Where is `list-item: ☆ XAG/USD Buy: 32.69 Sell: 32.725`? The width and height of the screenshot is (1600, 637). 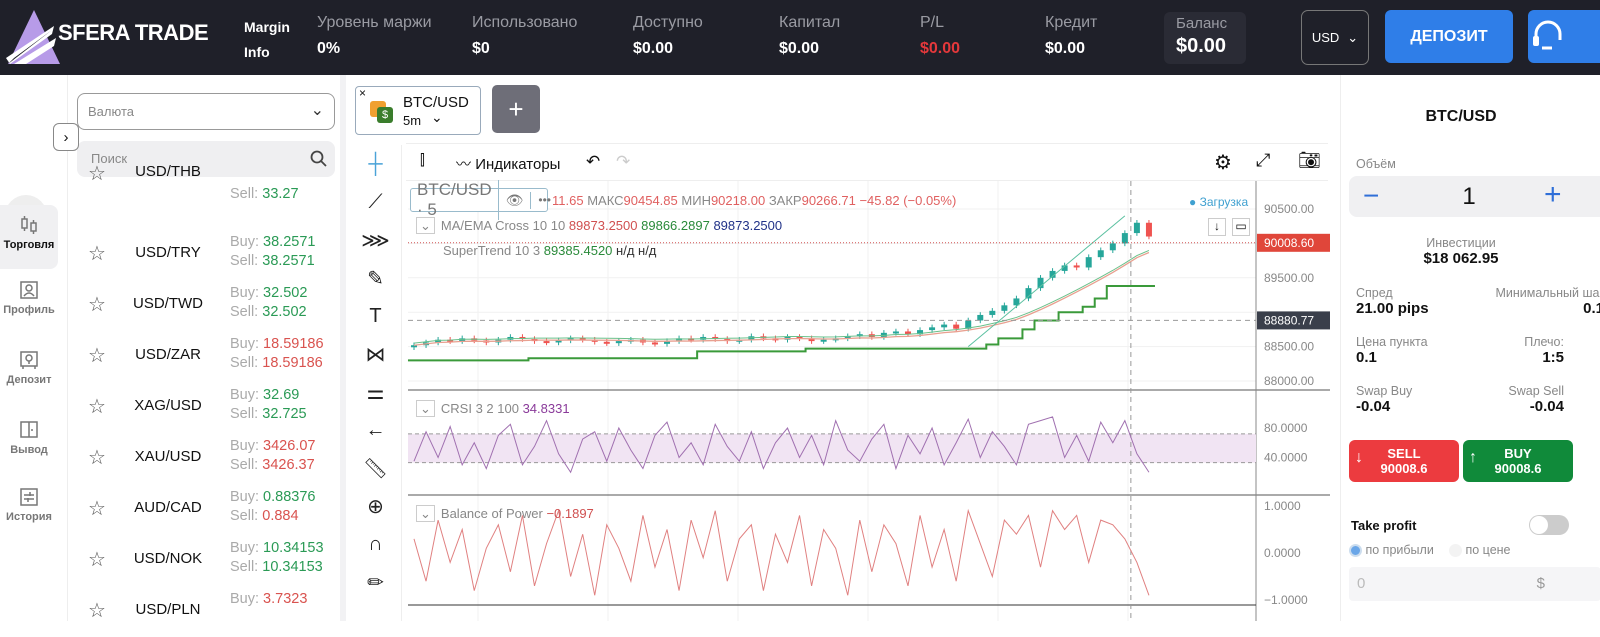 list-item: ☆ XAG/USD Buy: 32.69 Sell: 32.725 is located at coordinates (204, 407).